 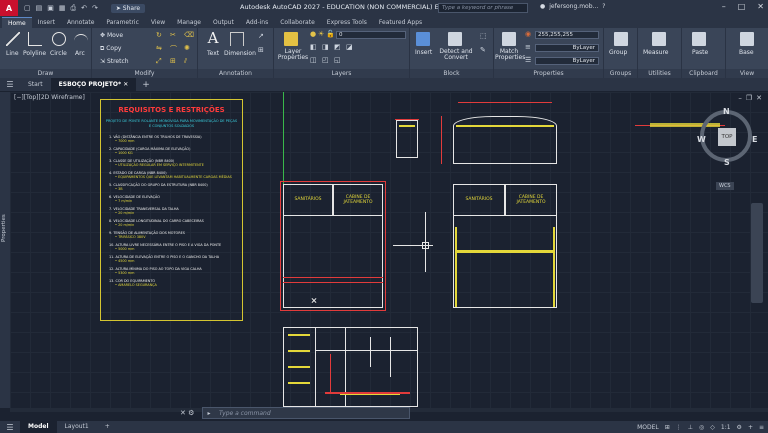 What do you see at coordinates (701, 427) in the screenshot?
I see `polar-icon: ◎` at bounding box center [701, 427].